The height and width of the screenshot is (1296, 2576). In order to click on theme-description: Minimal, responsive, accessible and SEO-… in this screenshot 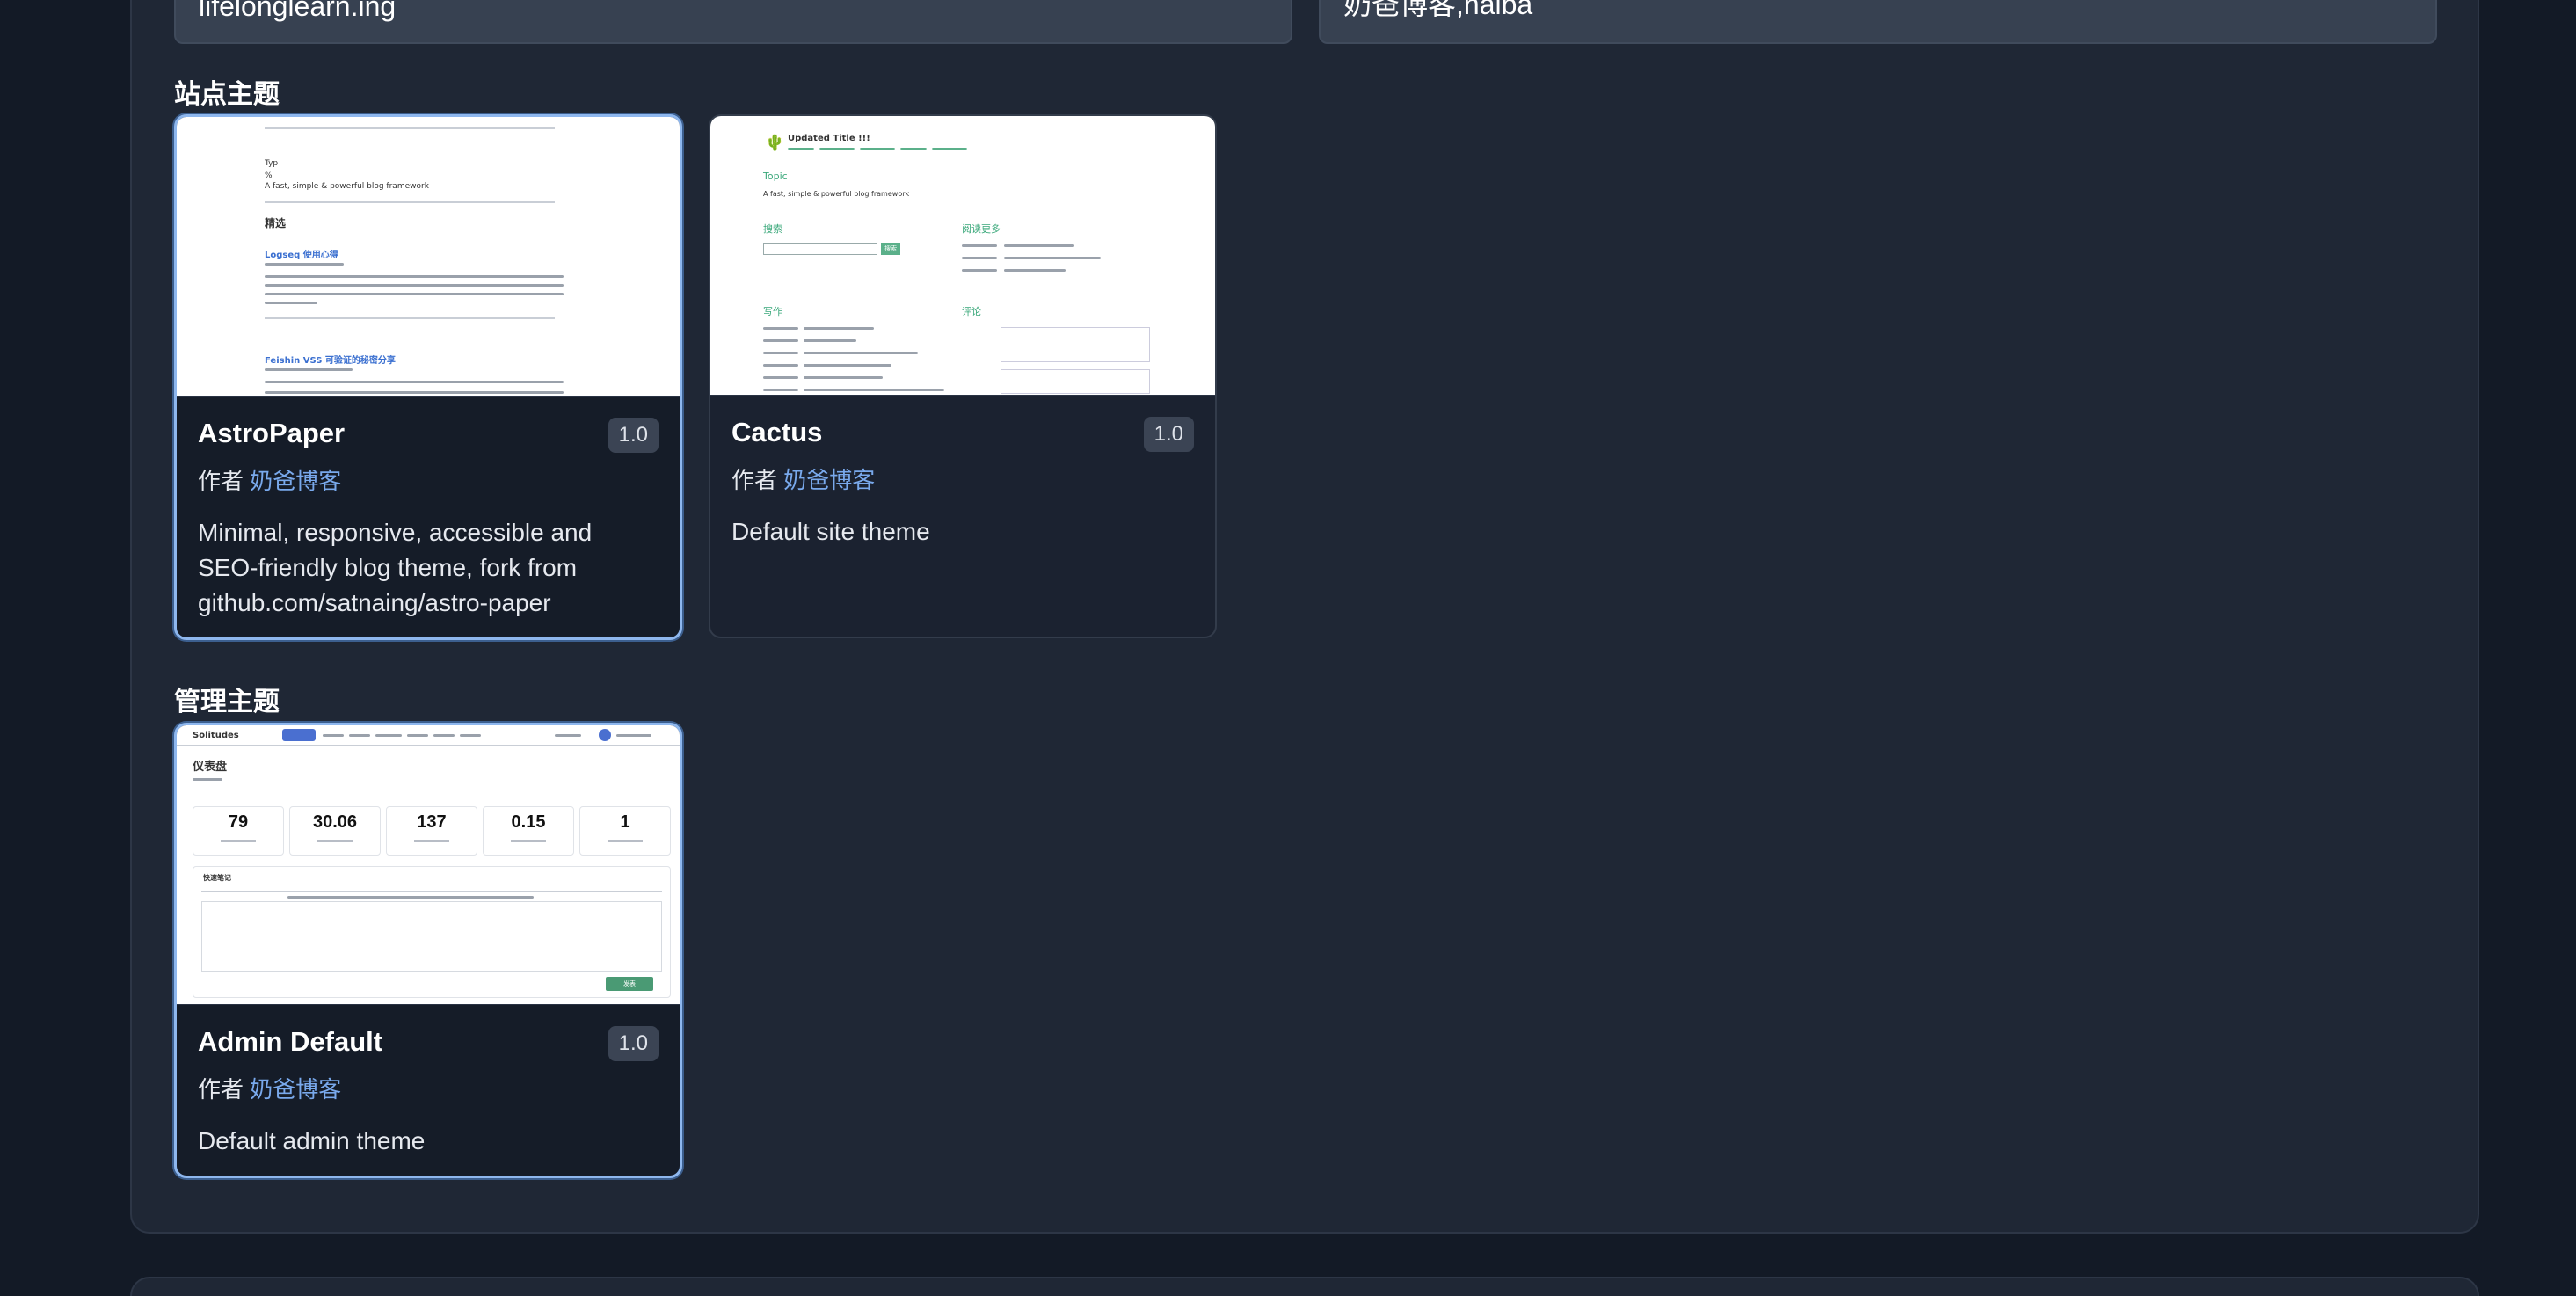, I will do `click(395, 567)`.